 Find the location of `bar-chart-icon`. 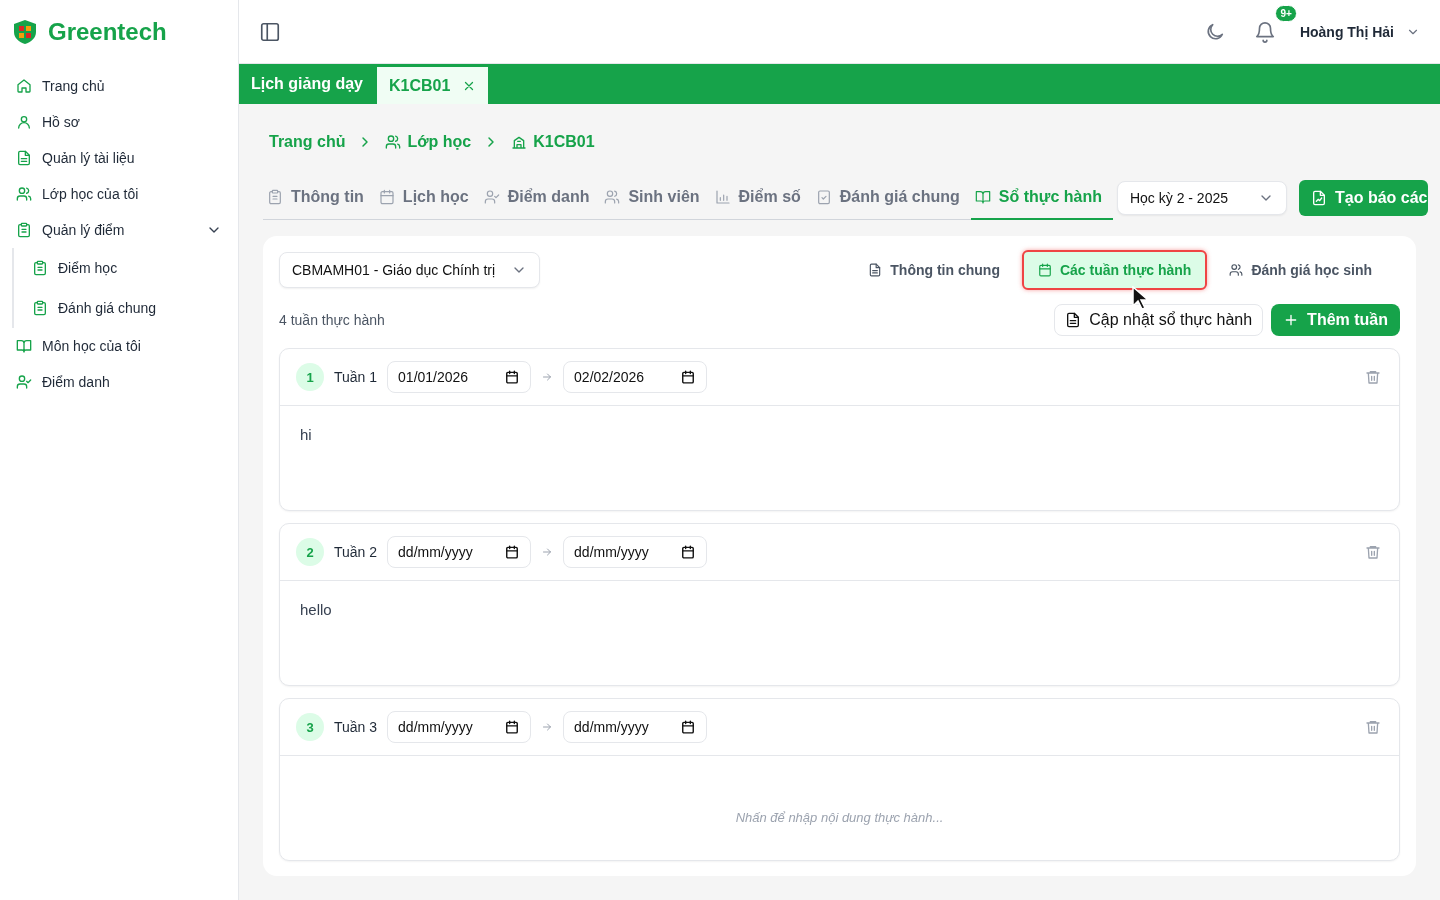

bar-chart-icon is located at coordinates (722, 197).